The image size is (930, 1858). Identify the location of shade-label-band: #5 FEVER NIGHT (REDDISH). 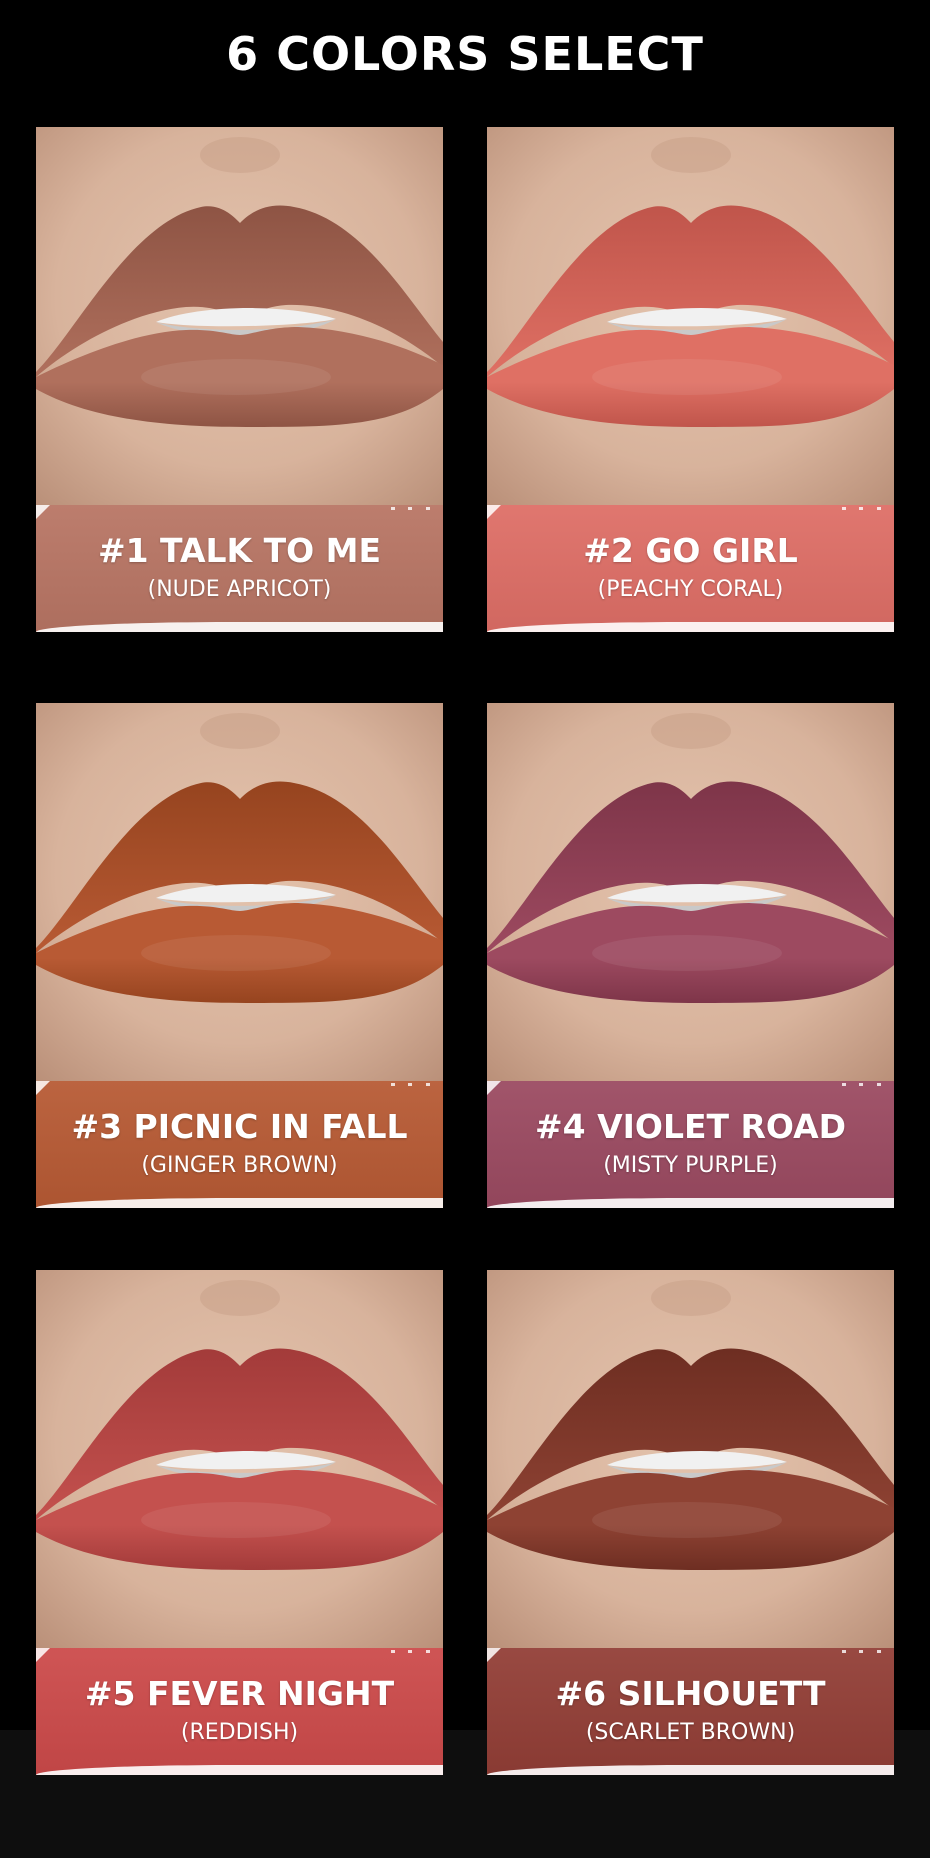
(239, 1711).